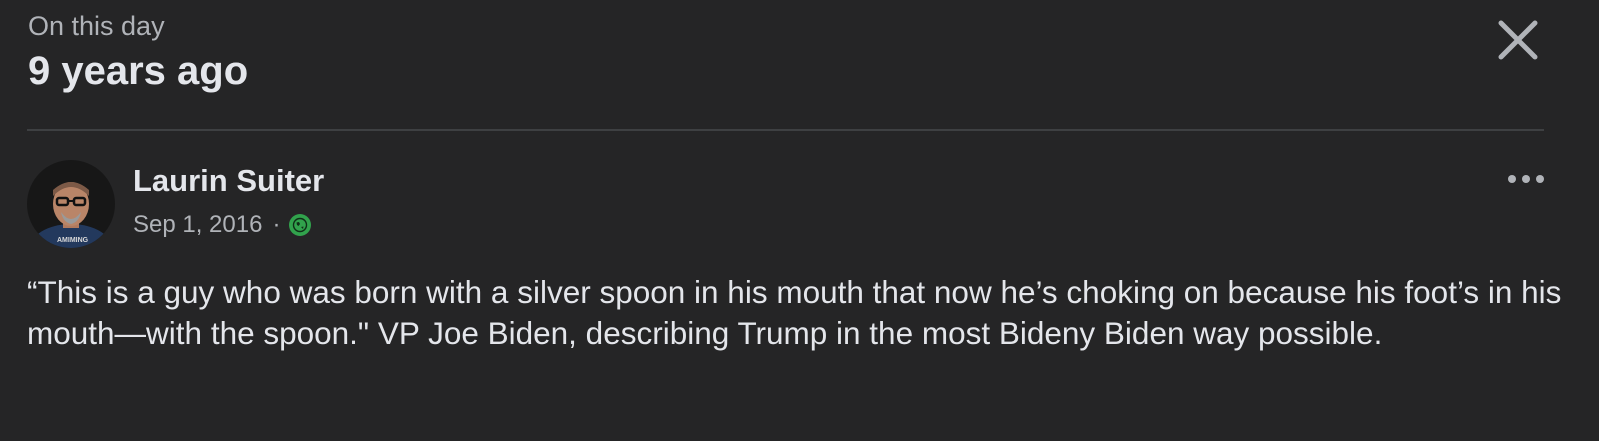  What do you see at coordinates (71, 204) in the screenshot?
I see `author-avatar: AMIMING` at bounding box center [71, 204].